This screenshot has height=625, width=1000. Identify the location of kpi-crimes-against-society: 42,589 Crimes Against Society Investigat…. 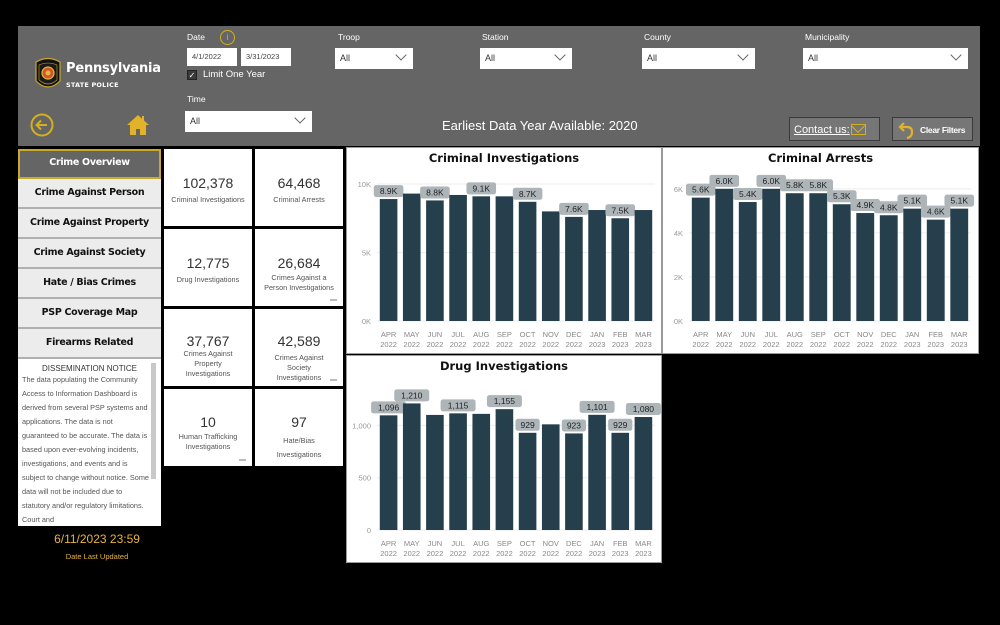
(299, 347).